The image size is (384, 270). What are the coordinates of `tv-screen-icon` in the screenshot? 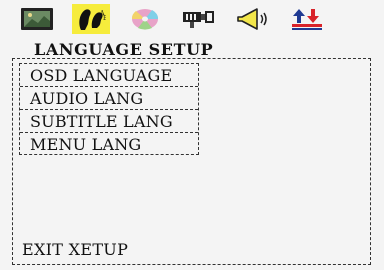 It's located at (37, 19).